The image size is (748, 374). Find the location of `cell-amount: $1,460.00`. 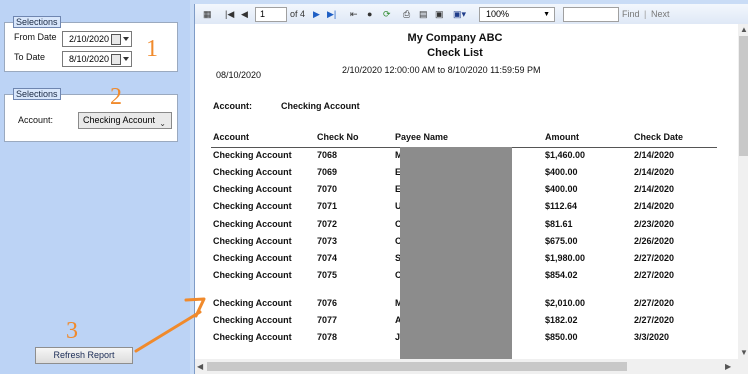

cell-amount: $1,460.00 is located at coordinates (565, 155).